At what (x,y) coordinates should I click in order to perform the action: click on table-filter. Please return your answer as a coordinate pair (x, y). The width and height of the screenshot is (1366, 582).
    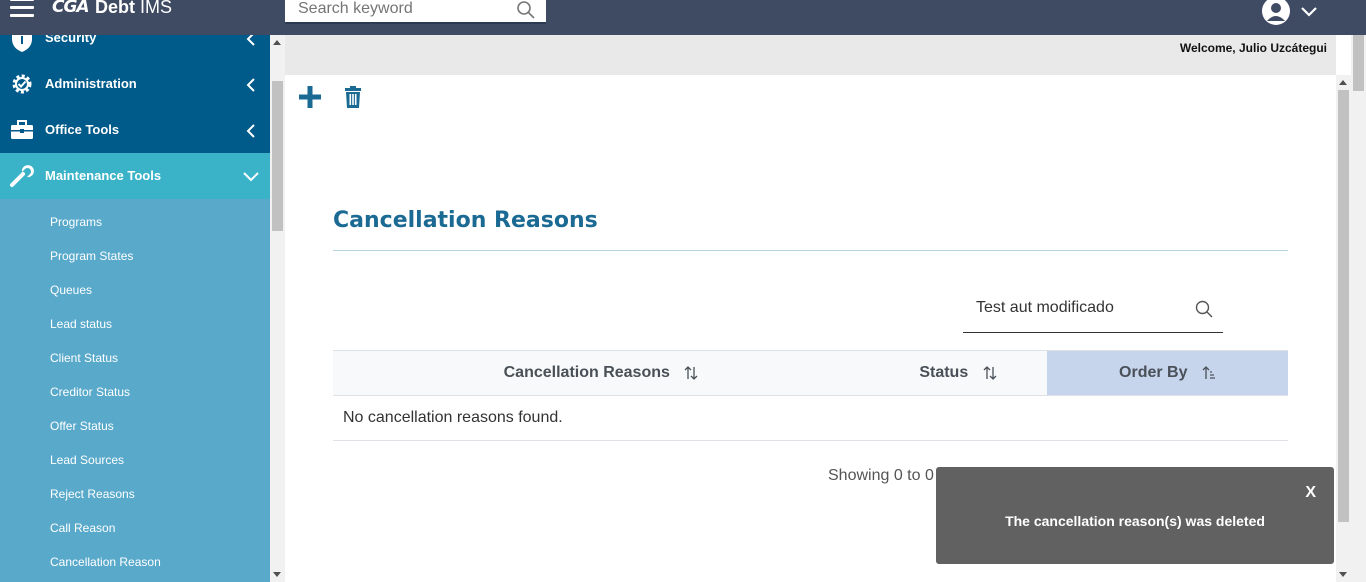
    Looking at the image, I should click on (1093, 311).